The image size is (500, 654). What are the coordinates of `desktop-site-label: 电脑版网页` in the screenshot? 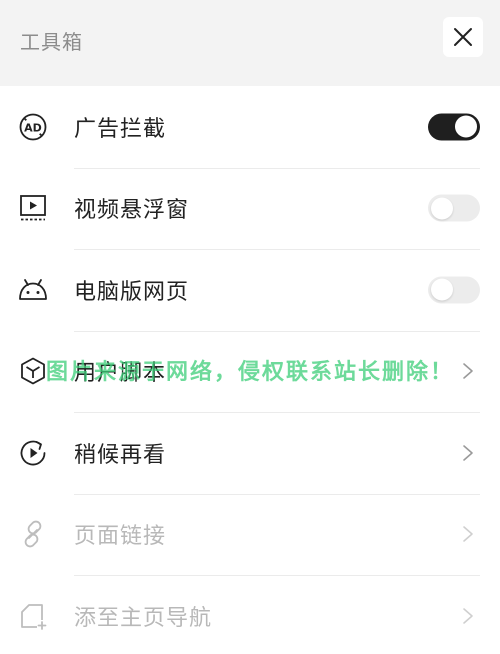 It's located at (132, 292).